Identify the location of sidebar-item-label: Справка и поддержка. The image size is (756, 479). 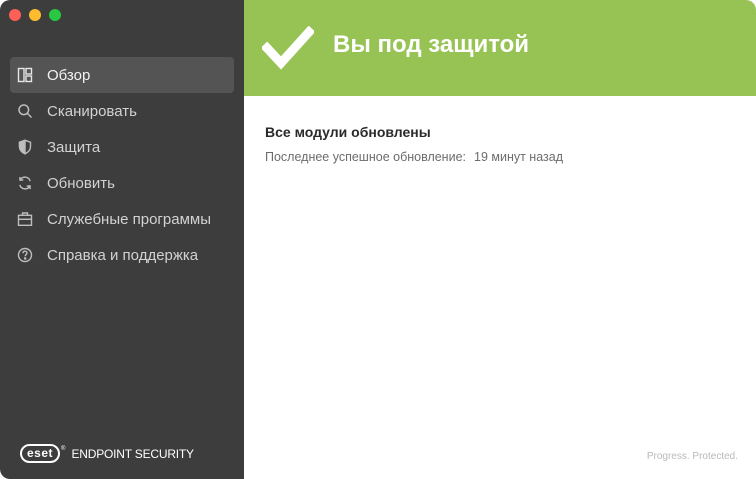
(123, 255).